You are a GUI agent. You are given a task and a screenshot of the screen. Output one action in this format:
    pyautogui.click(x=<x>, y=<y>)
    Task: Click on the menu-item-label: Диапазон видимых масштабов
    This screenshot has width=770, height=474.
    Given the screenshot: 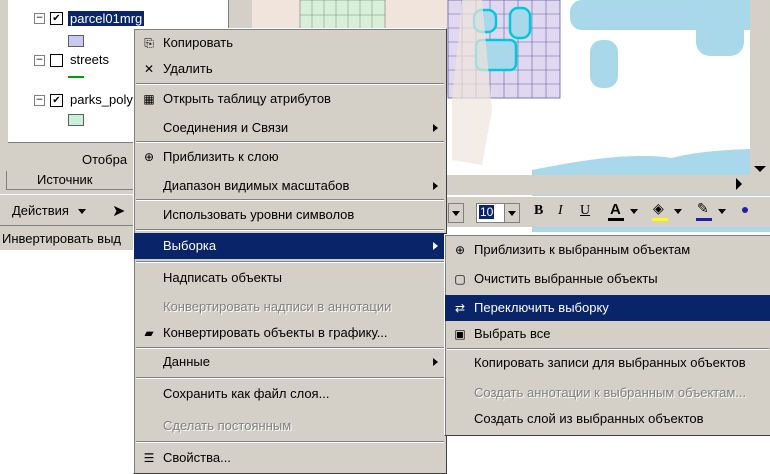 What is the action you would take?
    pyautogui.click(x=256, y=185)
    